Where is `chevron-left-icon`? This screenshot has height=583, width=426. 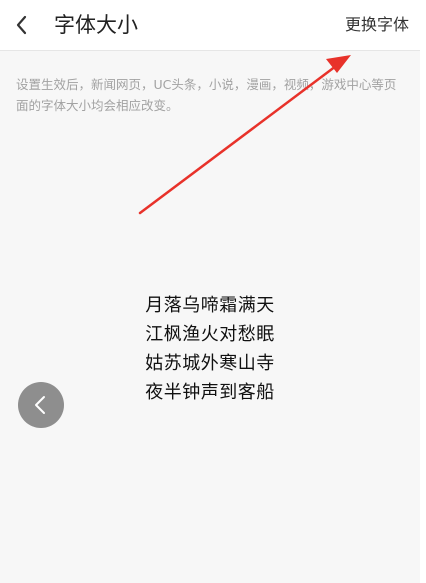 chevron-left-icon is located at coordinates (40, 405).